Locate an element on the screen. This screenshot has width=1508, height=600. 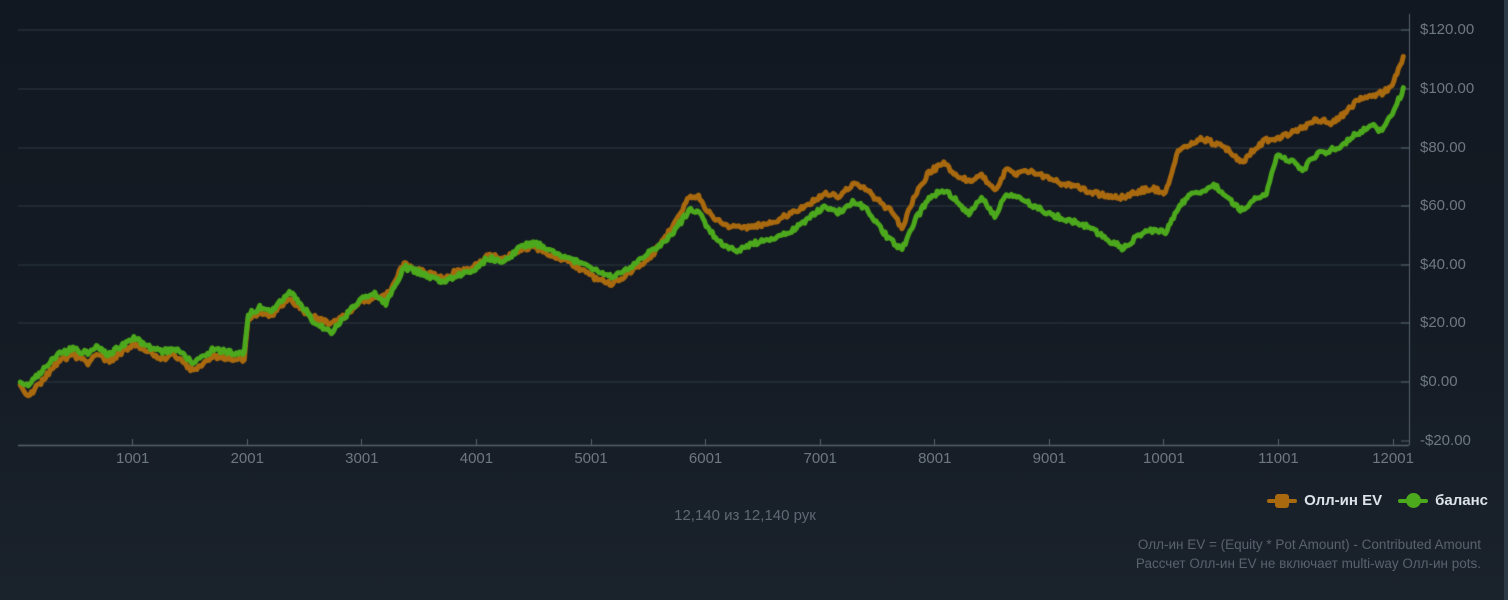
y-axis-label: $120.00 is located at coordinates (1447, 30).